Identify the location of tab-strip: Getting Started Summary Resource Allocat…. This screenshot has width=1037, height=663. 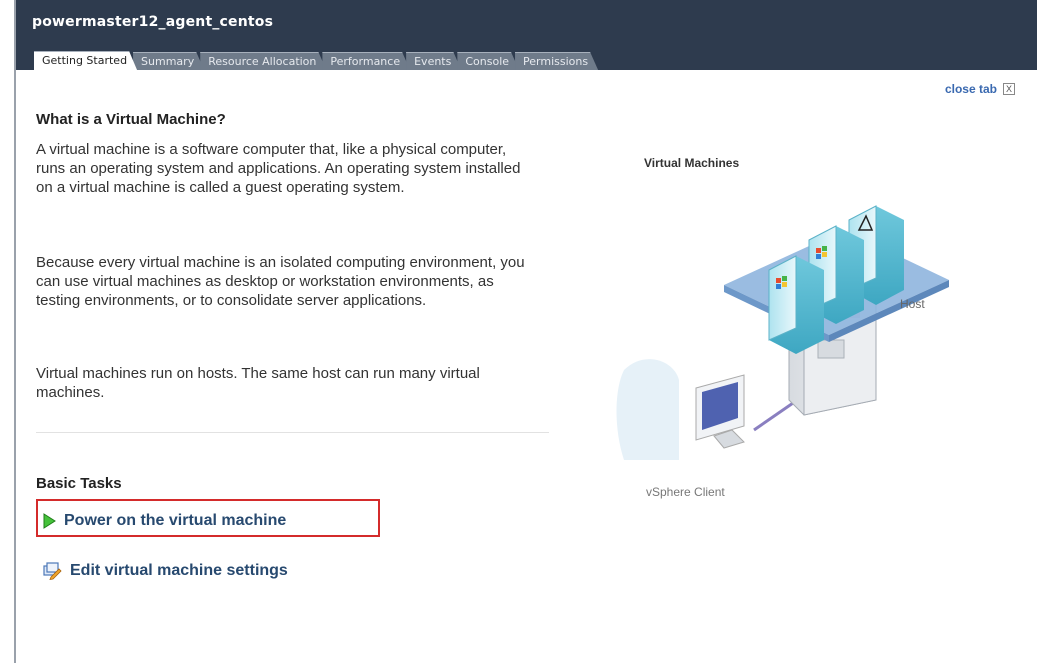
(314, 61).